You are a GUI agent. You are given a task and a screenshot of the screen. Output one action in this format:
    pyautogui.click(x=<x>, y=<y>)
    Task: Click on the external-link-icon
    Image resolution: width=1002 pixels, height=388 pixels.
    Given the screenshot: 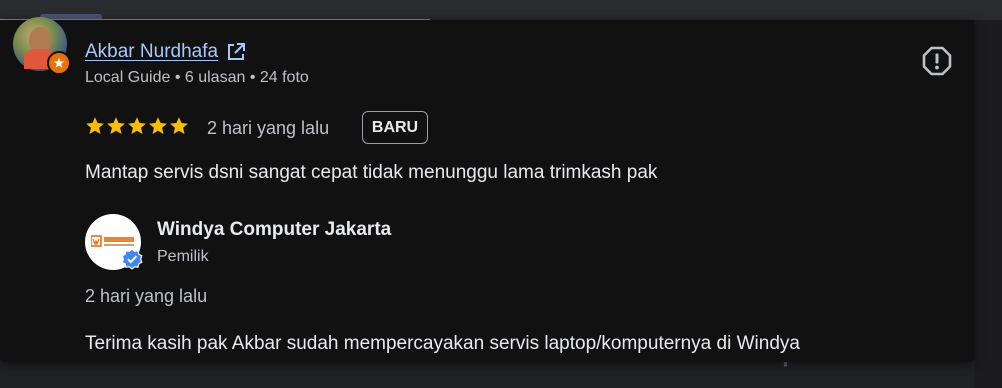 What is the action you would take?
    pyautogui.click(x=237, y=51)
    